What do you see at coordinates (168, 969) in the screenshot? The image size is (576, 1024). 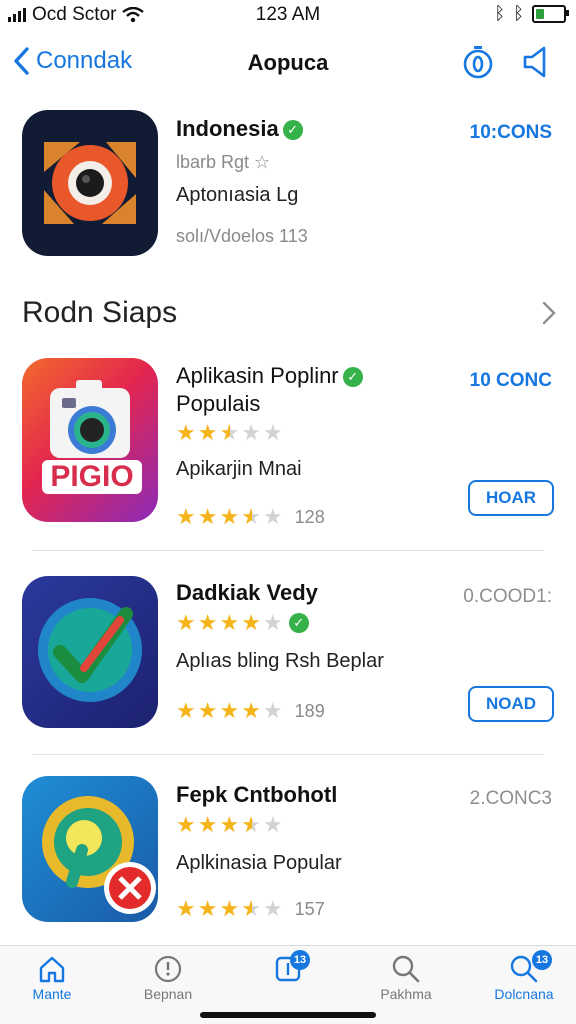 I see `clock-icon` at bounding box center [168, 969].